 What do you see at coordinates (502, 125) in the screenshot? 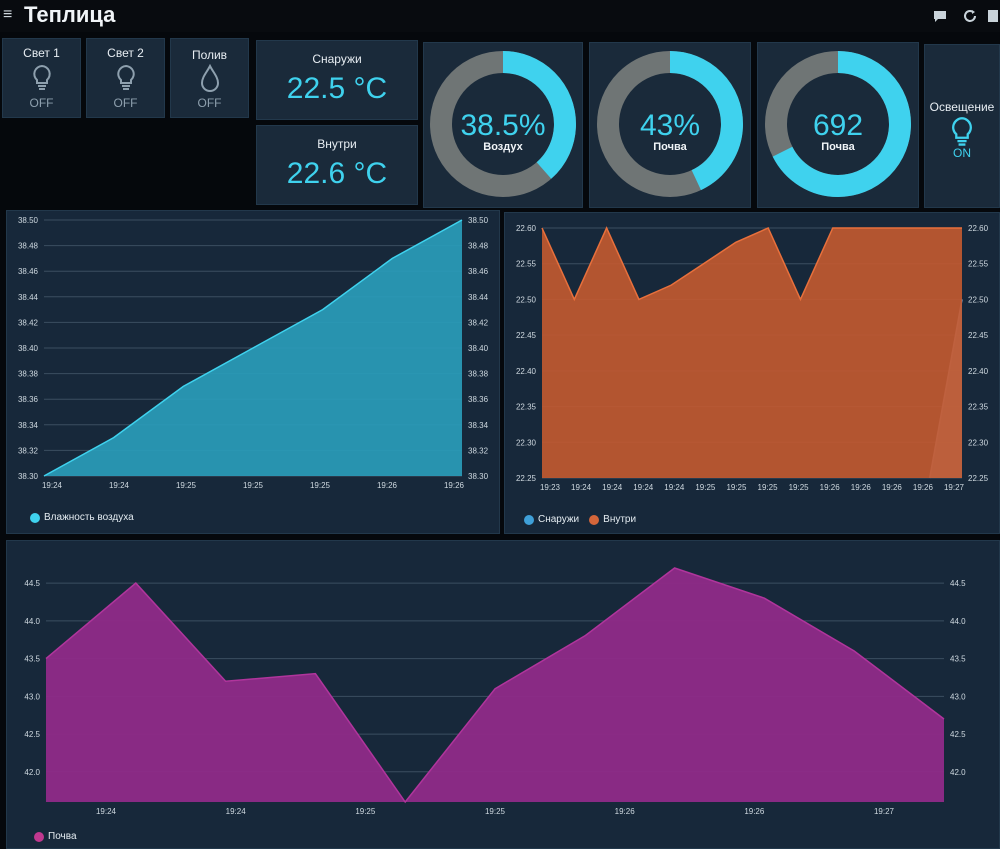
I see `gauge-value: 38.5%` at bounding box center [502, 125].